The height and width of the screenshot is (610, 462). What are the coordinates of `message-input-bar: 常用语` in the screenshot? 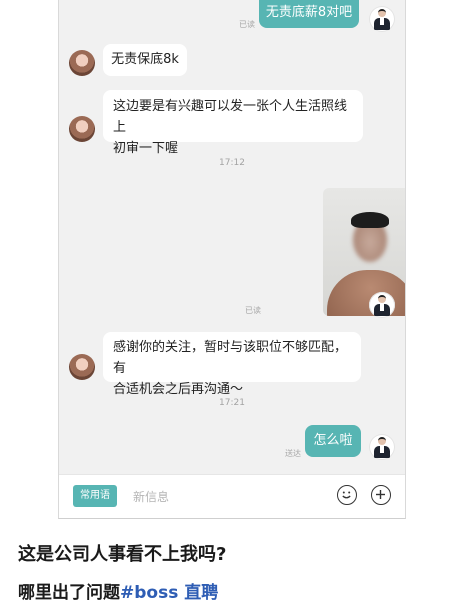 It's located at (232, 496).